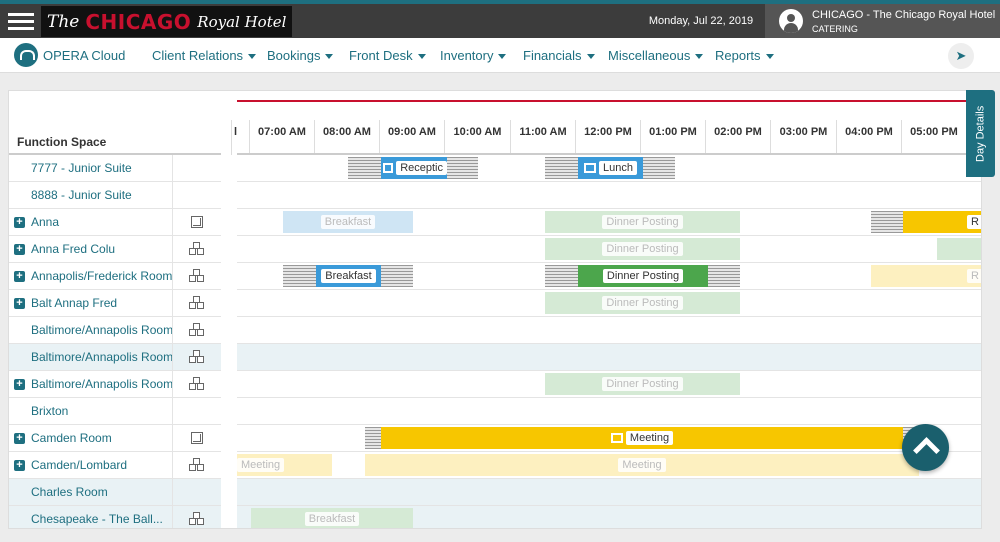  I want to click on event-reception: Receptic, so click(414, 168).